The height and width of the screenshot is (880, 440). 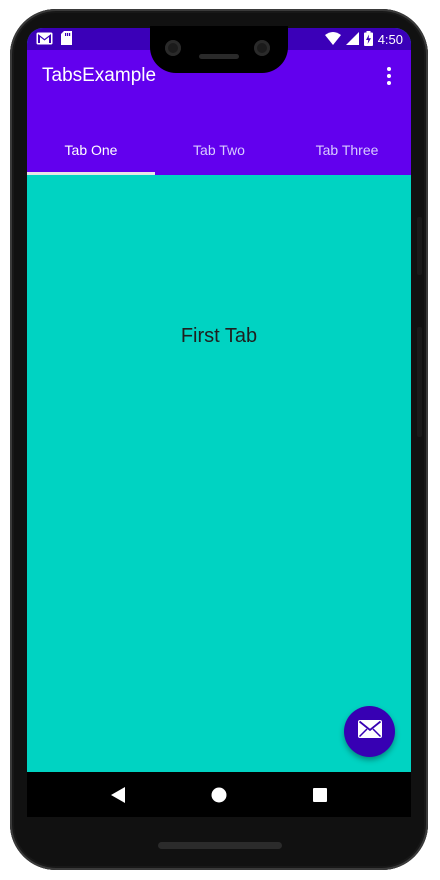 What do you see at coordinates (44, 41) in the screenshot?
I see `gmail-icon` at bounding box center [44, 41].